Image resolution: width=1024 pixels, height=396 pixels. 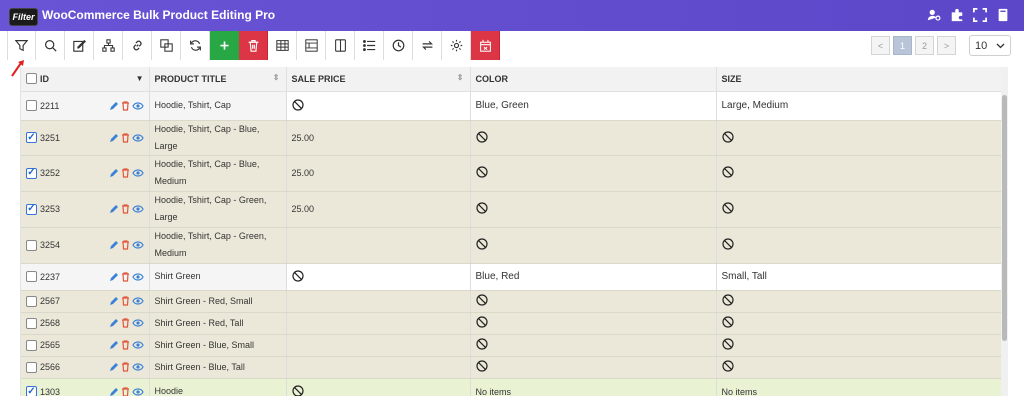 What do you see at coordinates (340, 45) in the screenshot?
I see `column-button` at bounding box center [340, 45].